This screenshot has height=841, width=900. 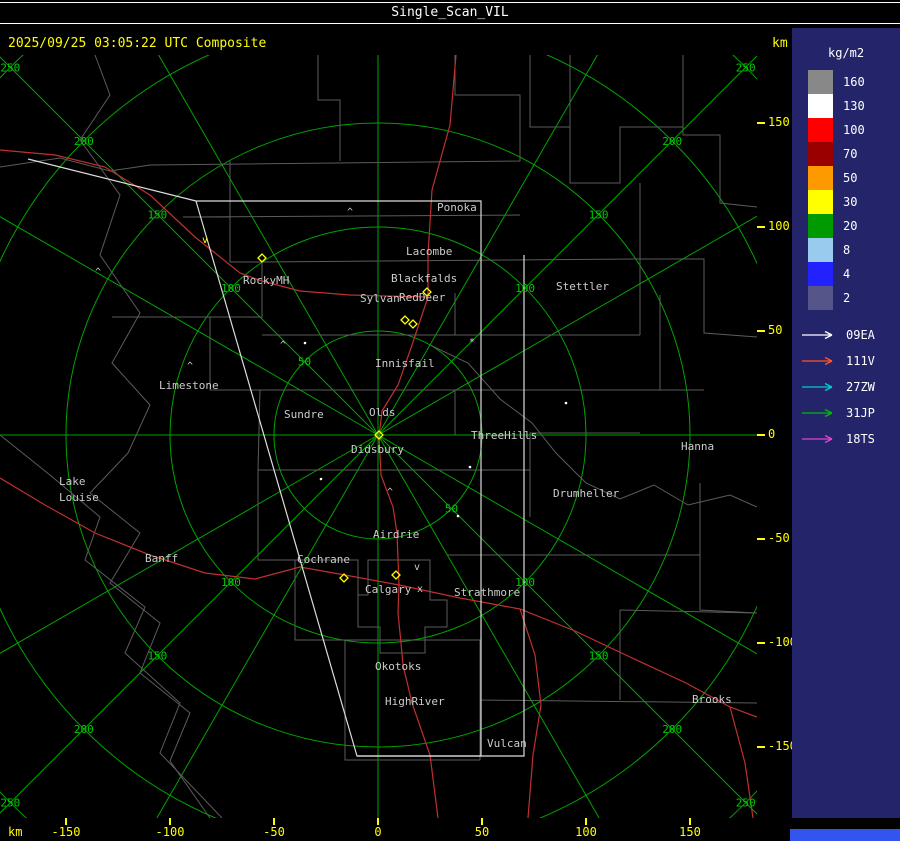 I want to click on window-title-bar: Single_Scan_VIL, so click(x=450, y=13).